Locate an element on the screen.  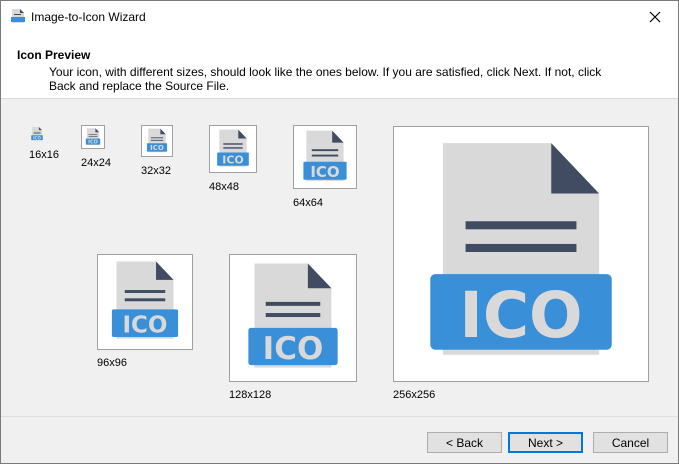
close-icon is located at coordinates (655, 16).